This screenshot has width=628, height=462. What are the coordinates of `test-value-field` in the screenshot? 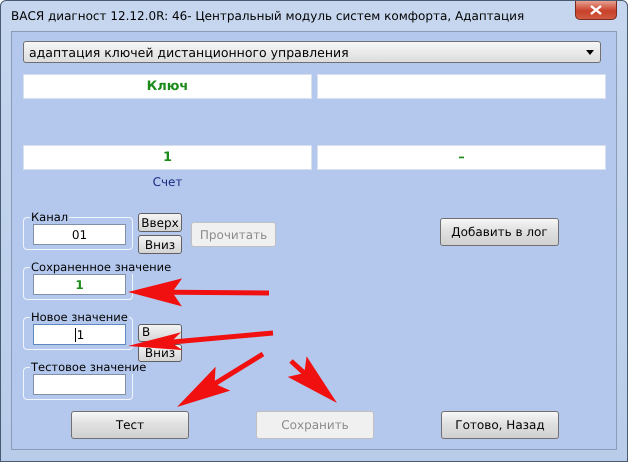 It's located at (79, 384).